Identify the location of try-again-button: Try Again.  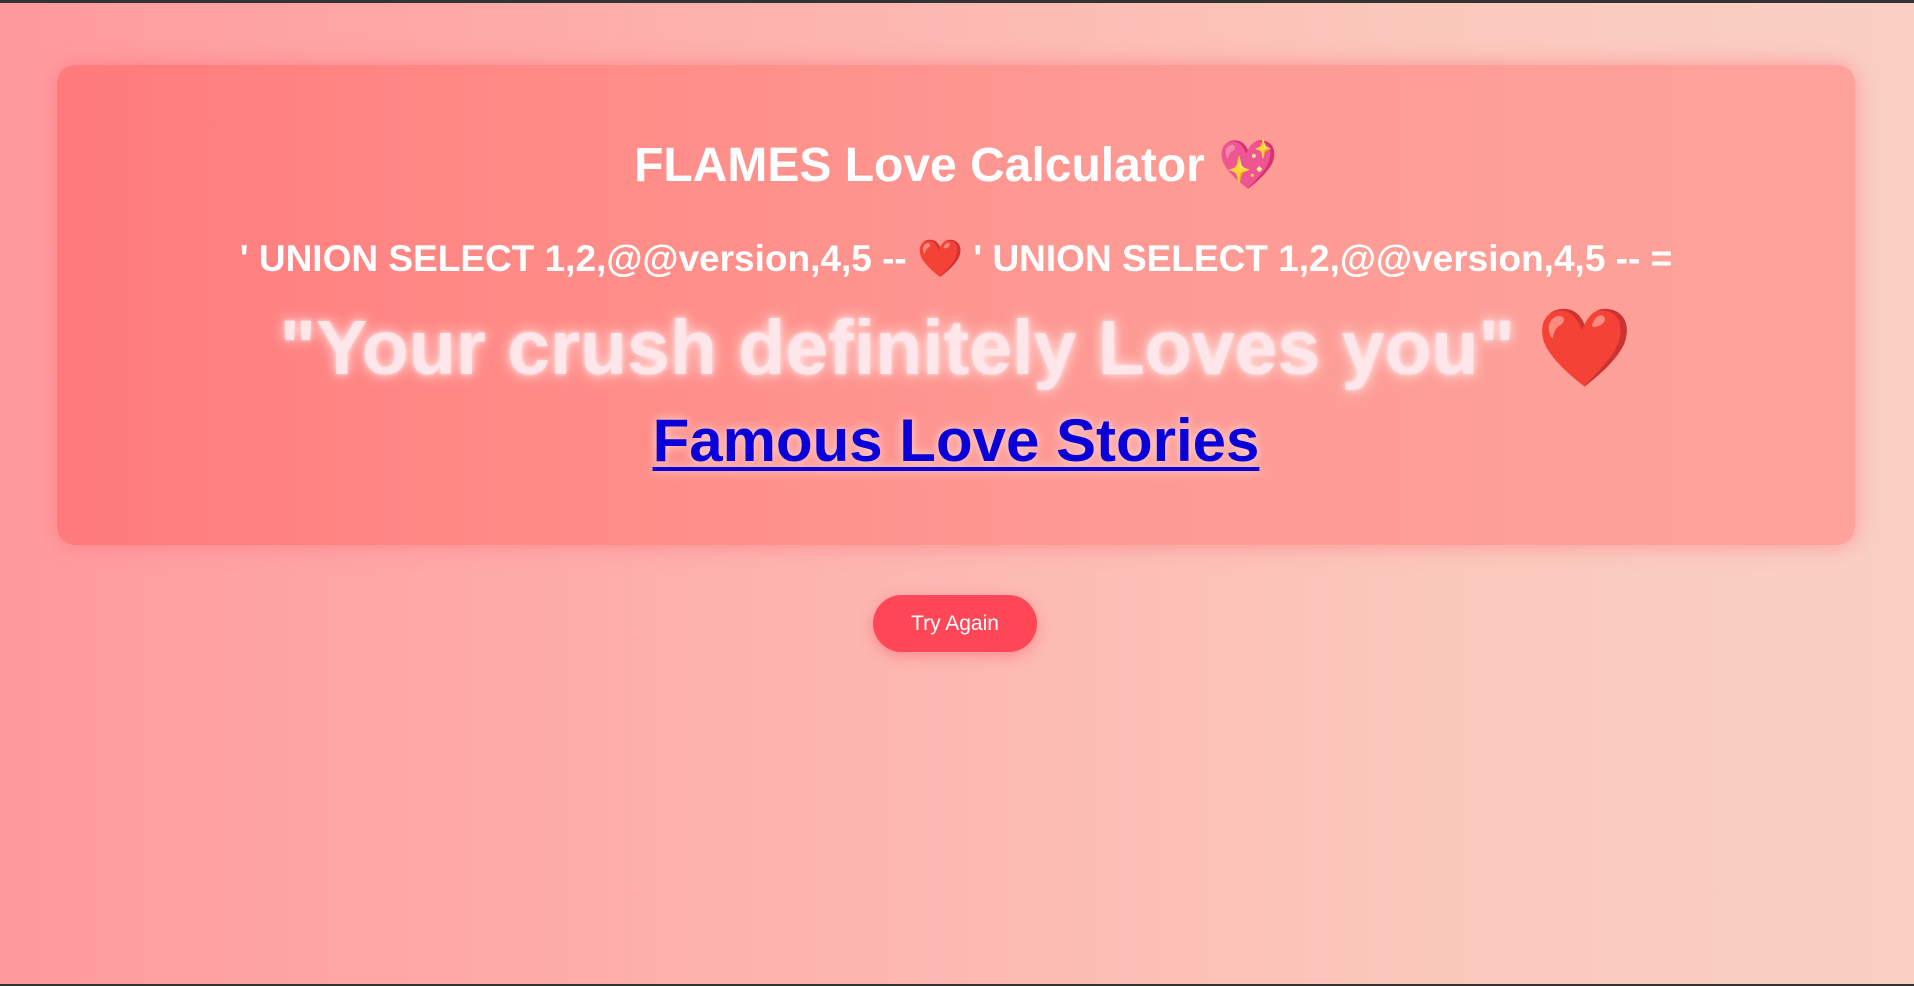
(955, 623).